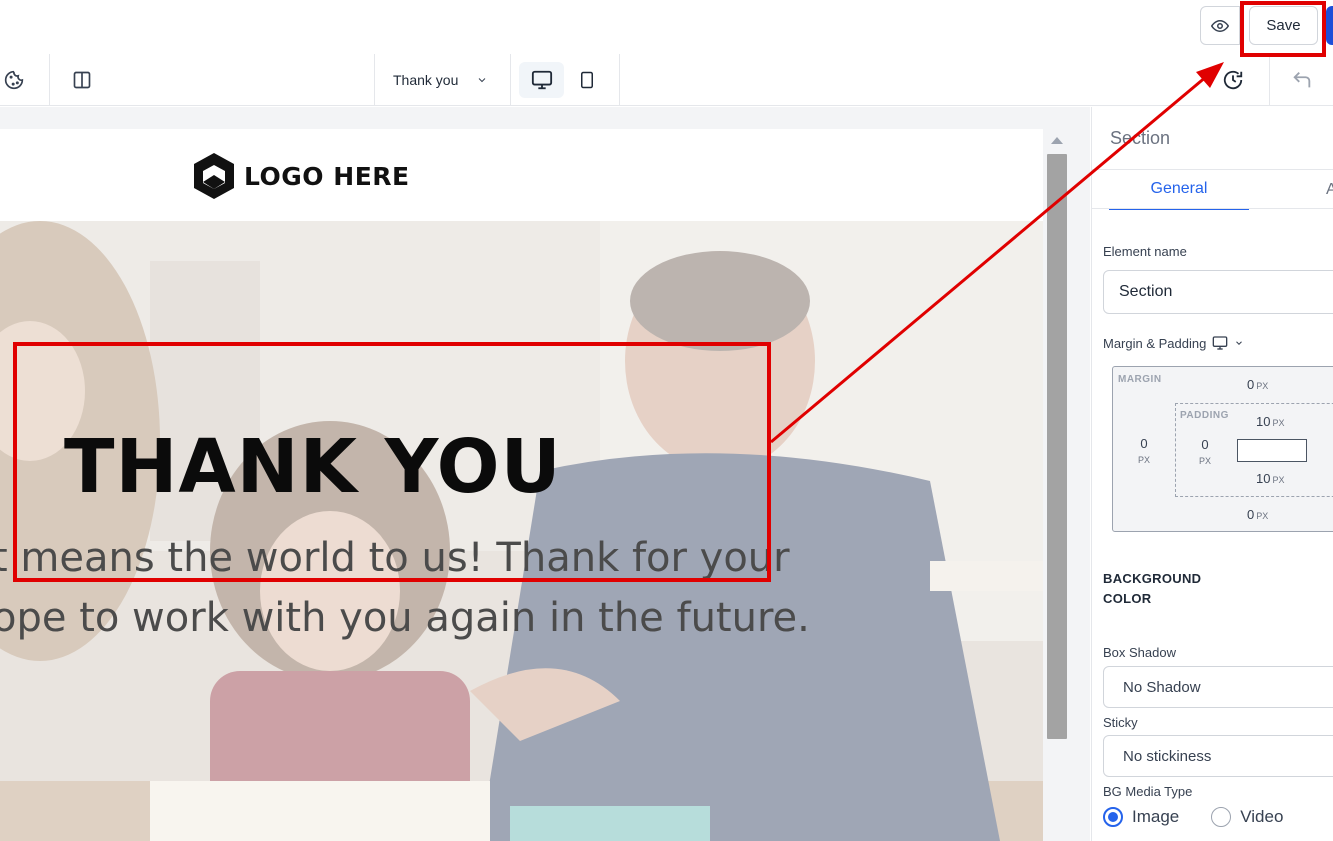  What do you see at coordinates (1257, 384) in the screenshot?
I see `margin-top-value: 0 PX` at bounding box center [1257, 384].